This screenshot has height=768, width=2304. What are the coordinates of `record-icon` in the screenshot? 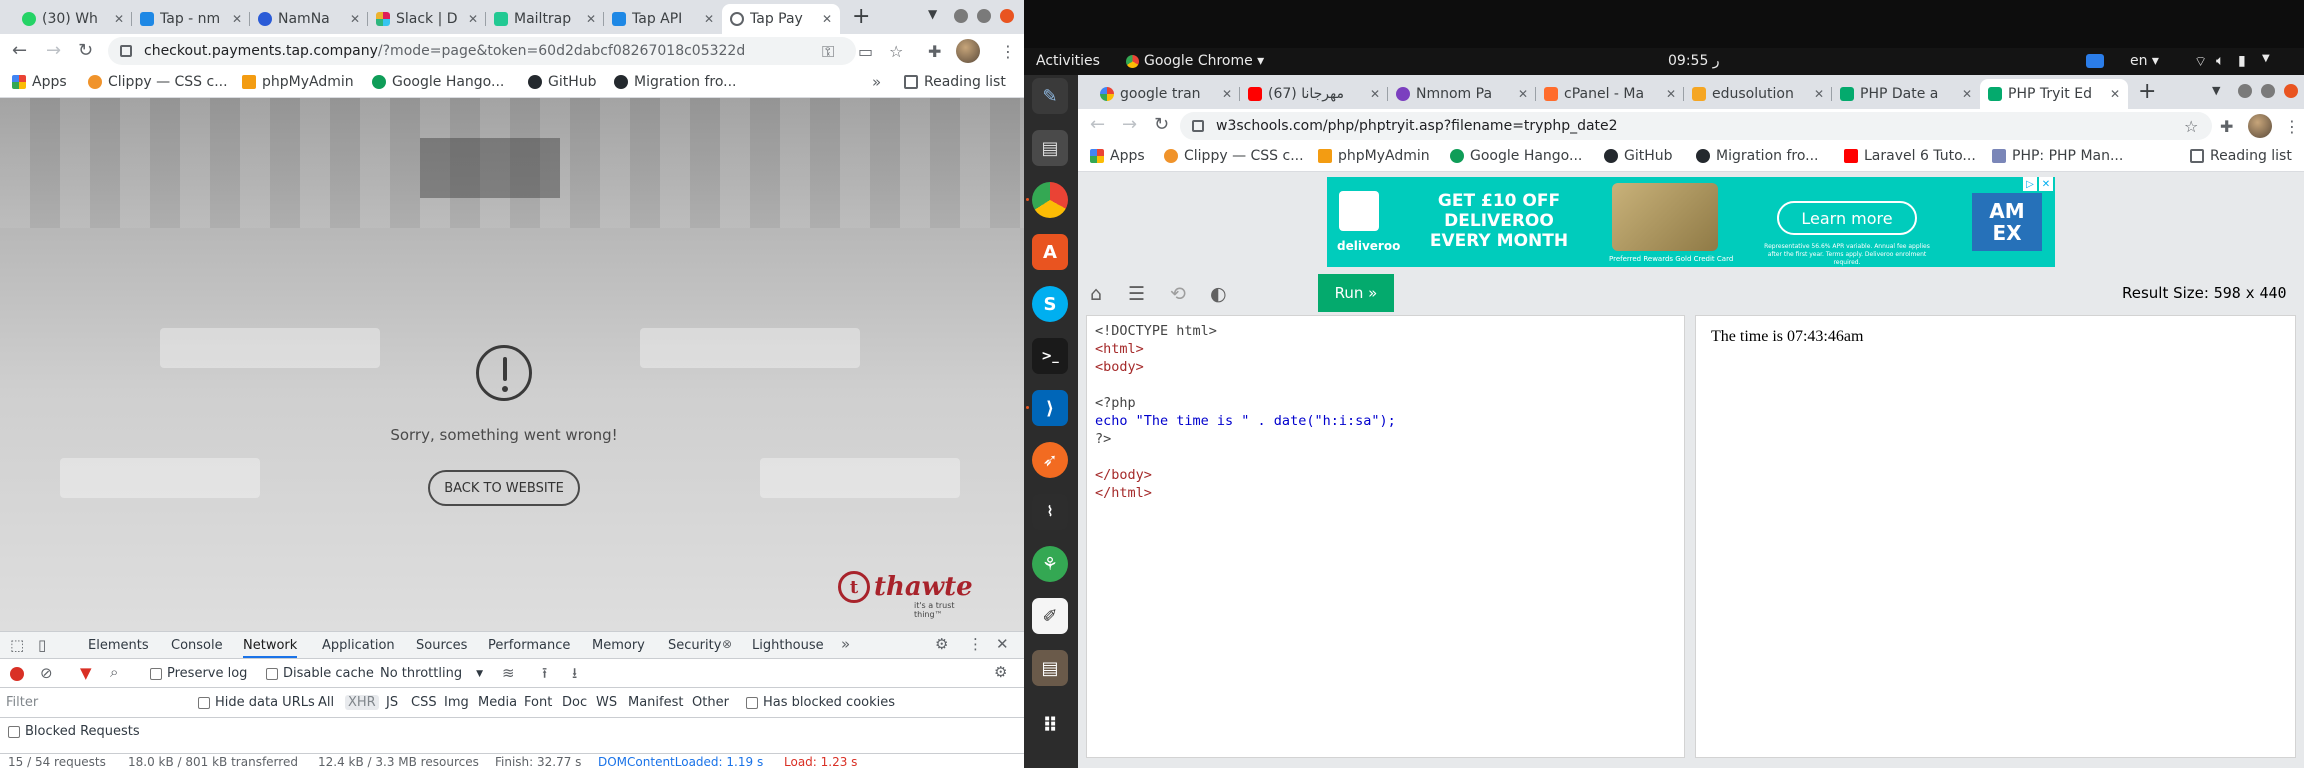 It's located at (17, 674).